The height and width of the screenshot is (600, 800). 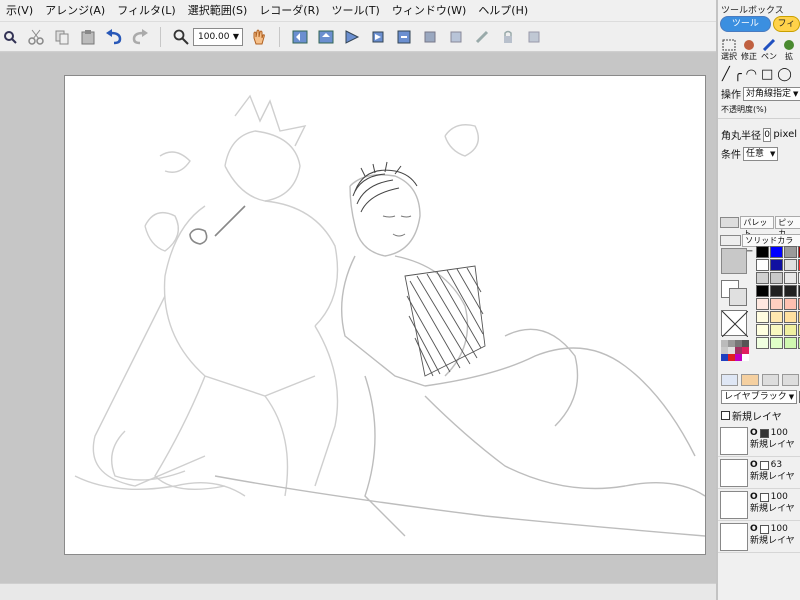 What do you see at coordinates (787, 226) in the screenshot?
I see `tab-picker: ピッカ` at bounding box center [787, 226].